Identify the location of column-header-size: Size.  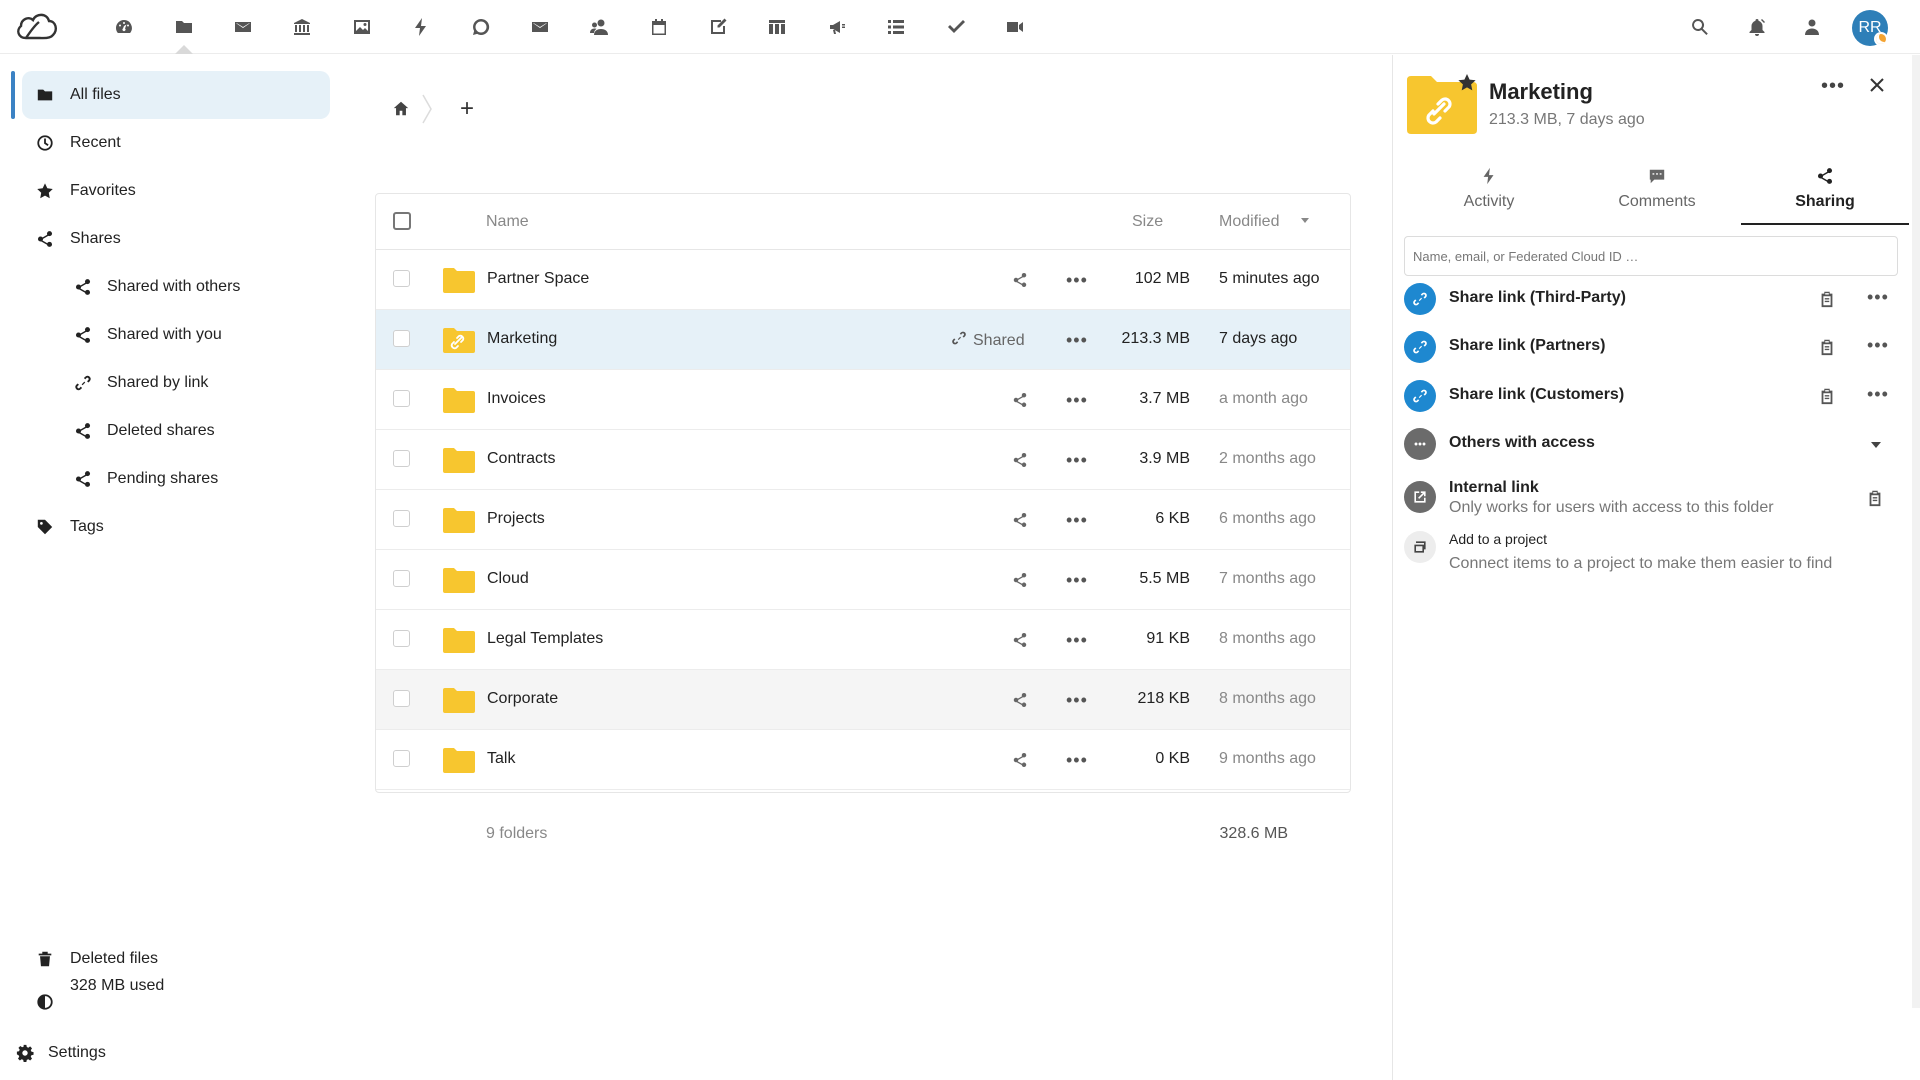
(1147, 222).